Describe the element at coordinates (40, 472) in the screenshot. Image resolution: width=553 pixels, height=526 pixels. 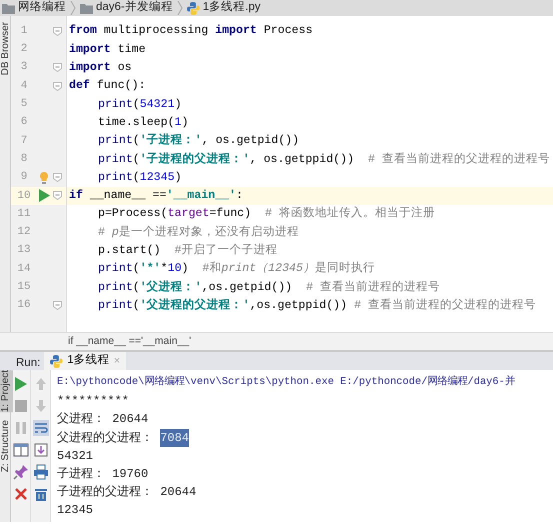
I see `print-icon` at that location.